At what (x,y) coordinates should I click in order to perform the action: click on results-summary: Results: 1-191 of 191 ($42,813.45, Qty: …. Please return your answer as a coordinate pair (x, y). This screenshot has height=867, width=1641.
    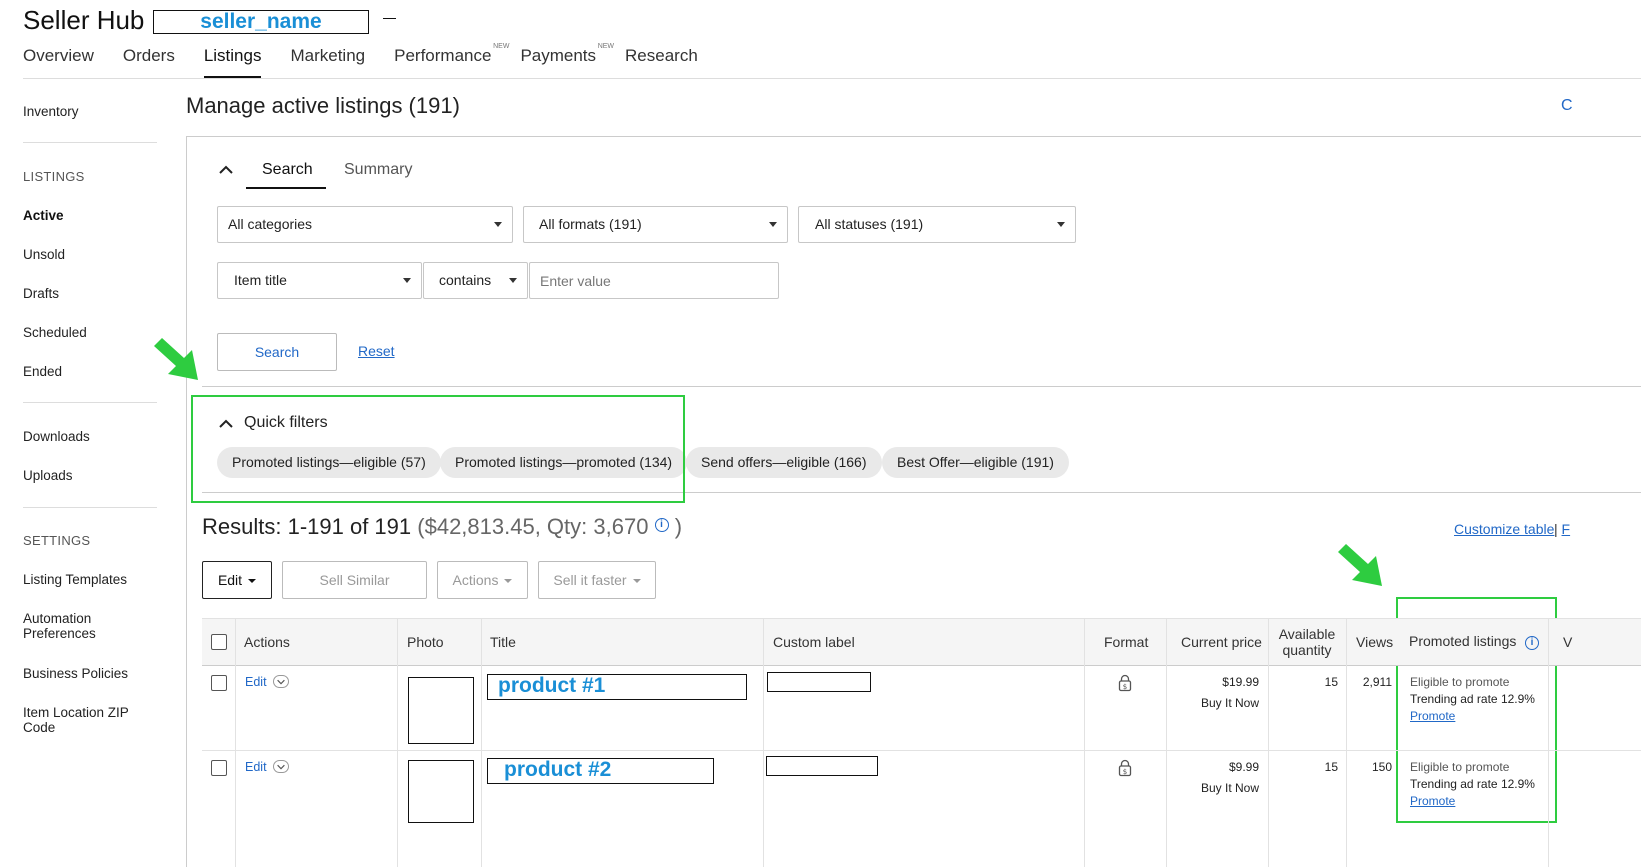
    Looking at the image, I should click on (442, 527).